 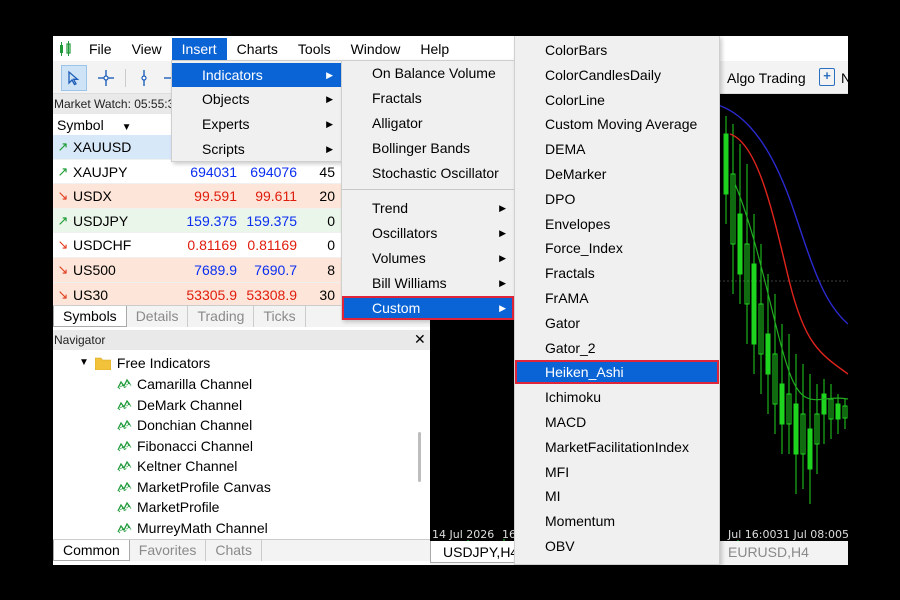 I want to click on menu-item-custom-indicator: ColorLine, so click(x=617, y=100).